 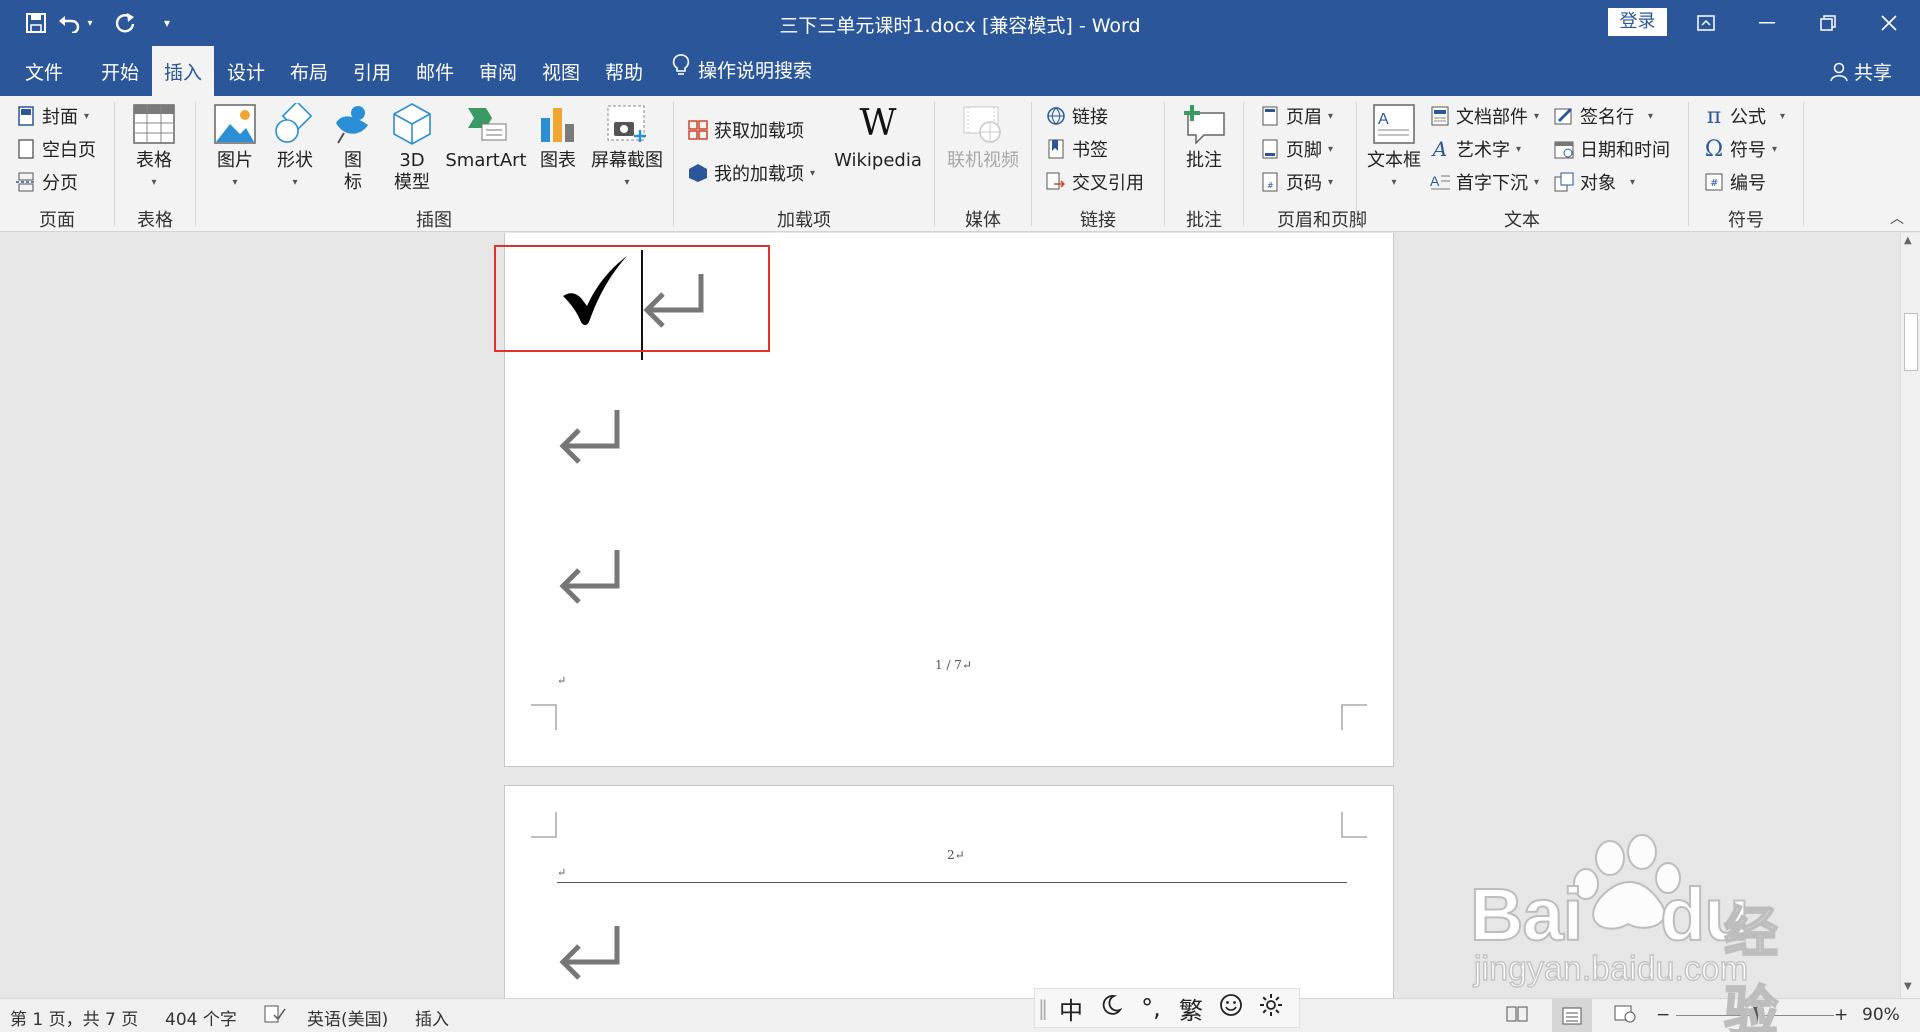 What do you see at coordinates (878, 160) in the screenshot?
I see `wikipedia-label: Wikipedia` at bounding box center [878, 160].